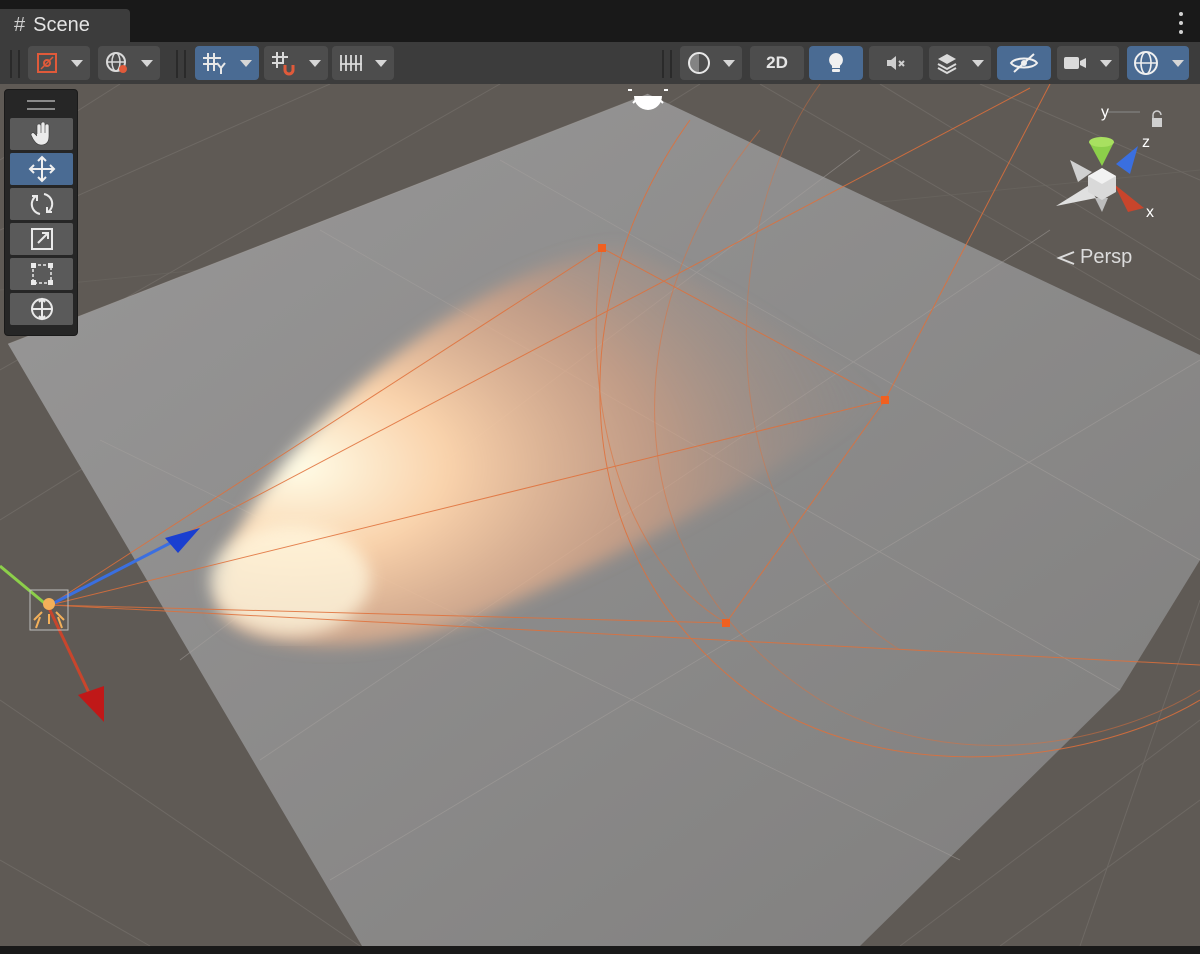  I want to click on increment-snap-button, so click(351, 63).